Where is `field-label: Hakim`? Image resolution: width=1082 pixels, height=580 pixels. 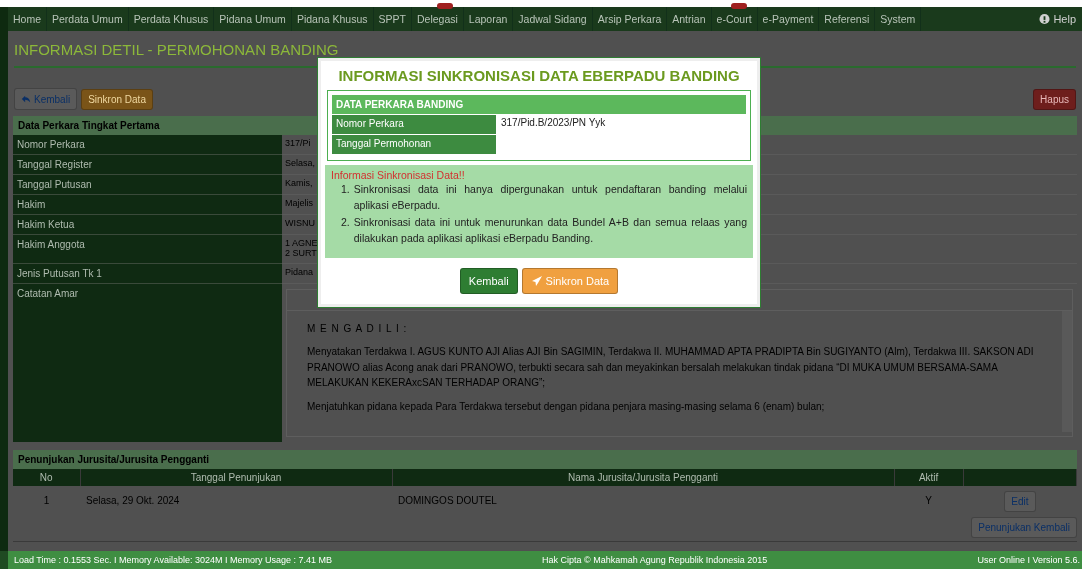 field-label: Hakim is located at coordinates (147, 205).